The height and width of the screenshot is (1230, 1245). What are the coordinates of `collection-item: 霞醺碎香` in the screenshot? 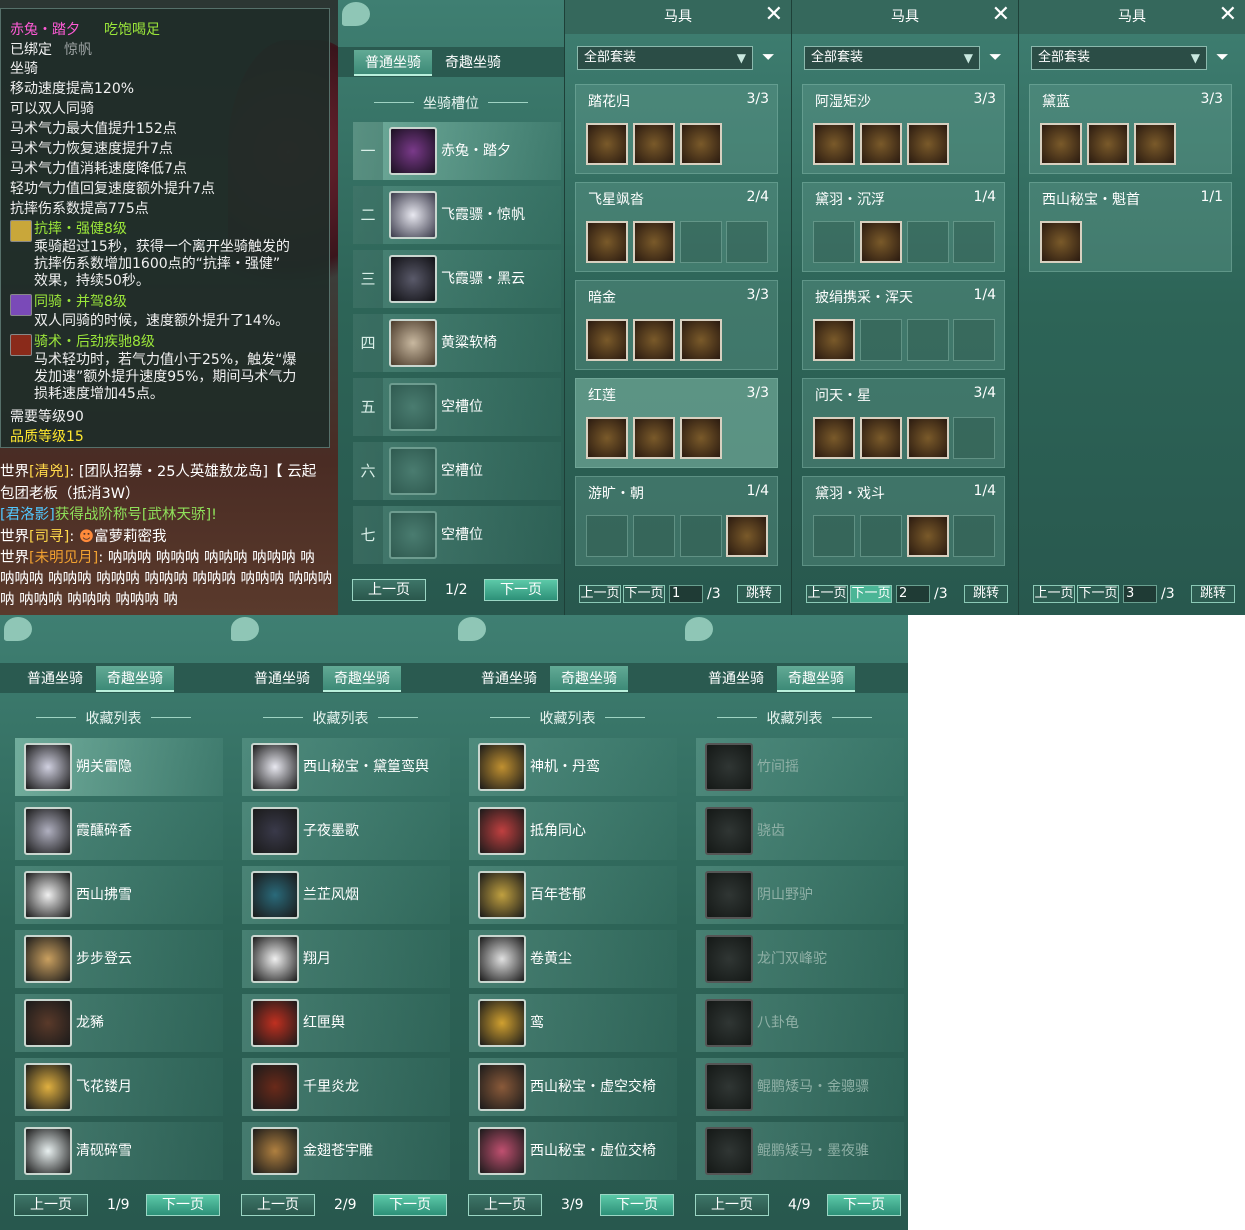 It's located at (119, 831).